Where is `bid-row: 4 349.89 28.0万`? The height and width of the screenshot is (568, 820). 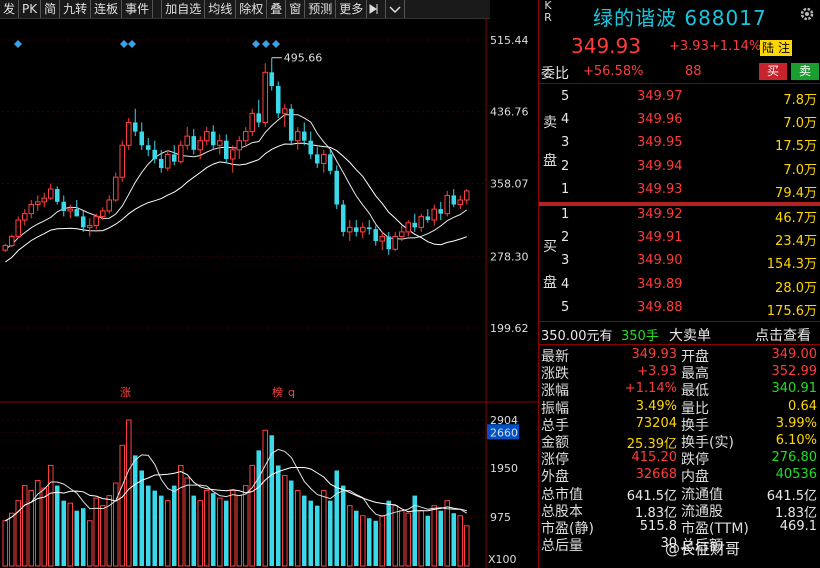
bid-row: 4 349.89 28.0万 is located at coordinates (679, 287).